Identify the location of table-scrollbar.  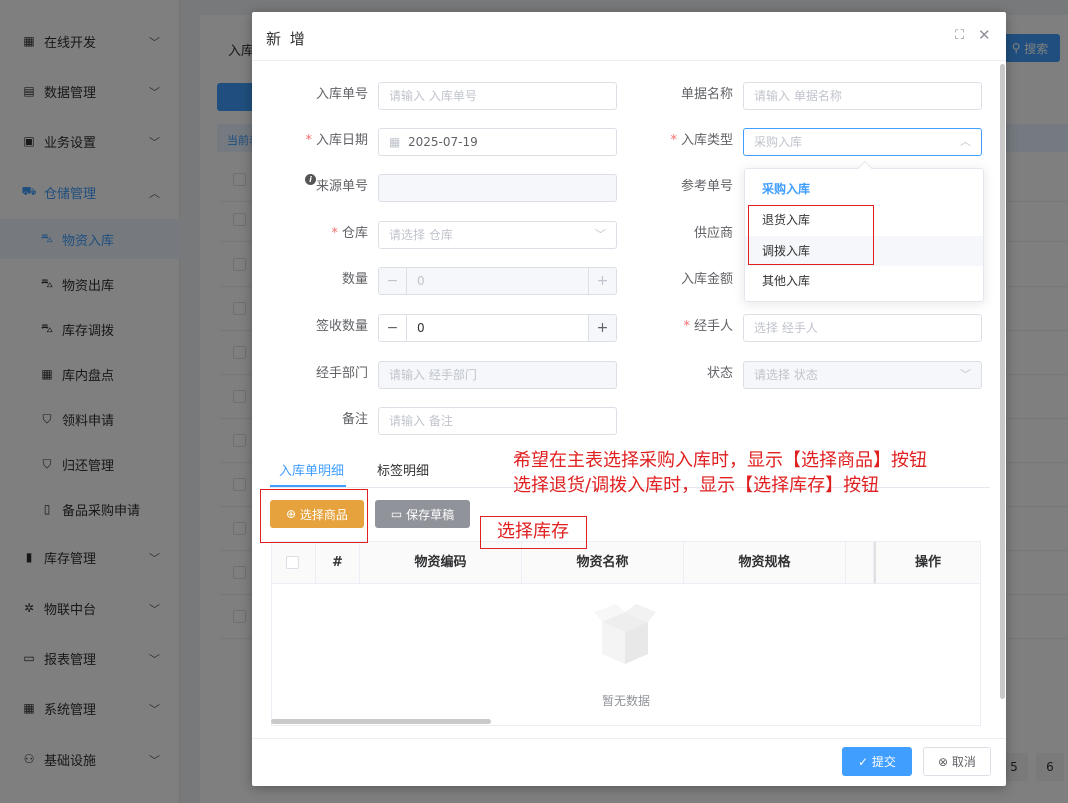
(381, 721).